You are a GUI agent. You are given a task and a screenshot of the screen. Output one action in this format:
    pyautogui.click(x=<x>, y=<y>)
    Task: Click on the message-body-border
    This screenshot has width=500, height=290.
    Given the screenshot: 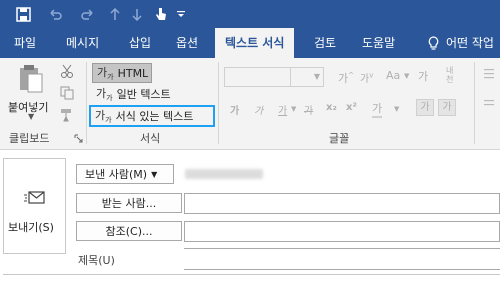 What is the action you would take?
    pyautogui.click(x=251, y=282)
    